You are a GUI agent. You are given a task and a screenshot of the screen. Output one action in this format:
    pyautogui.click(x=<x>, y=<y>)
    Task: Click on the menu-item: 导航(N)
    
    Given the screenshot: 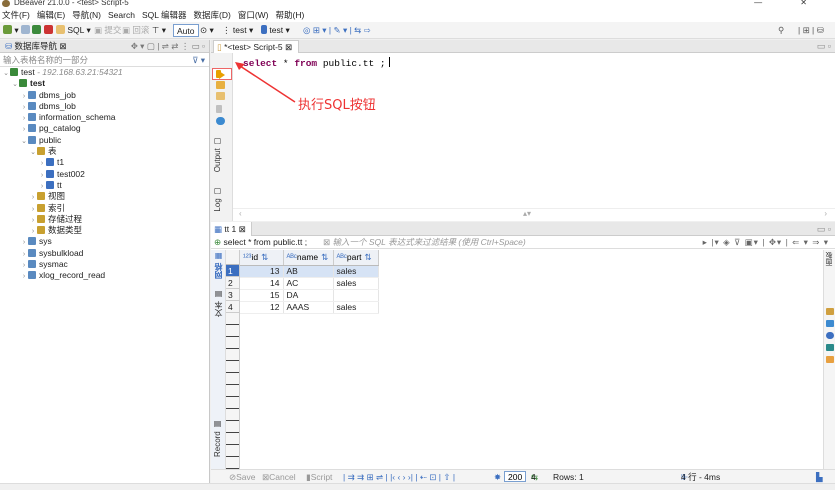 What is the action you would take?
    pyautogui.click(x=86, y=15)
    